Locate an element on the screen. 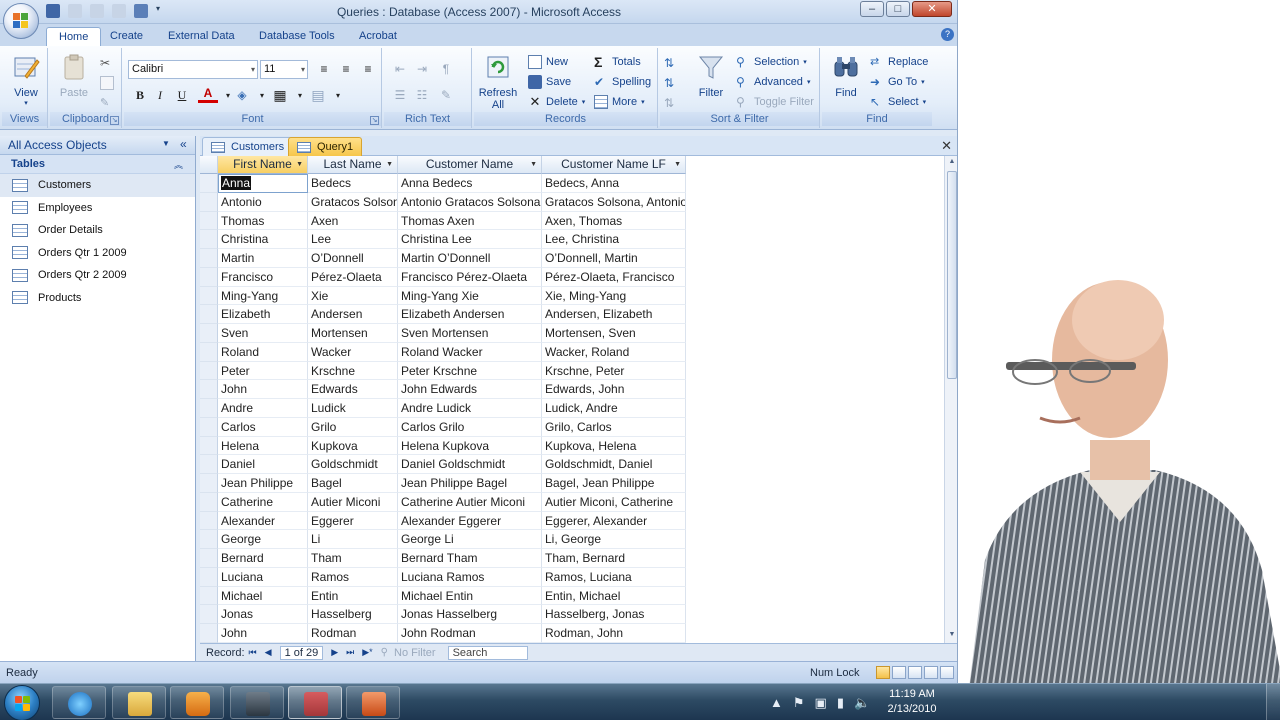  bold-button: B is located at coordinates (140, 95).